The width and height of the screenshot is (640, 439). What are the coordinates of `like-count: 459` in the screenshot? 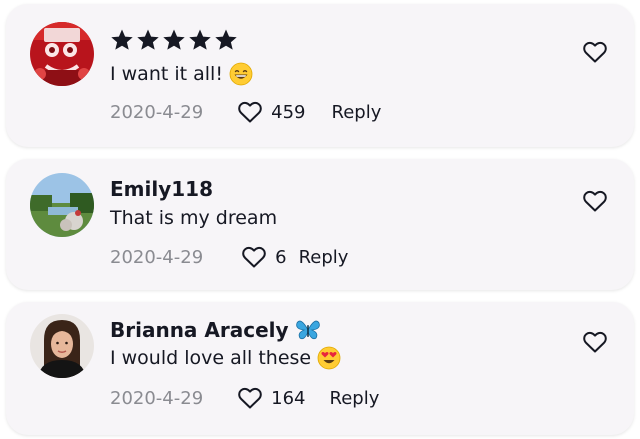 It's located at (288, 112).